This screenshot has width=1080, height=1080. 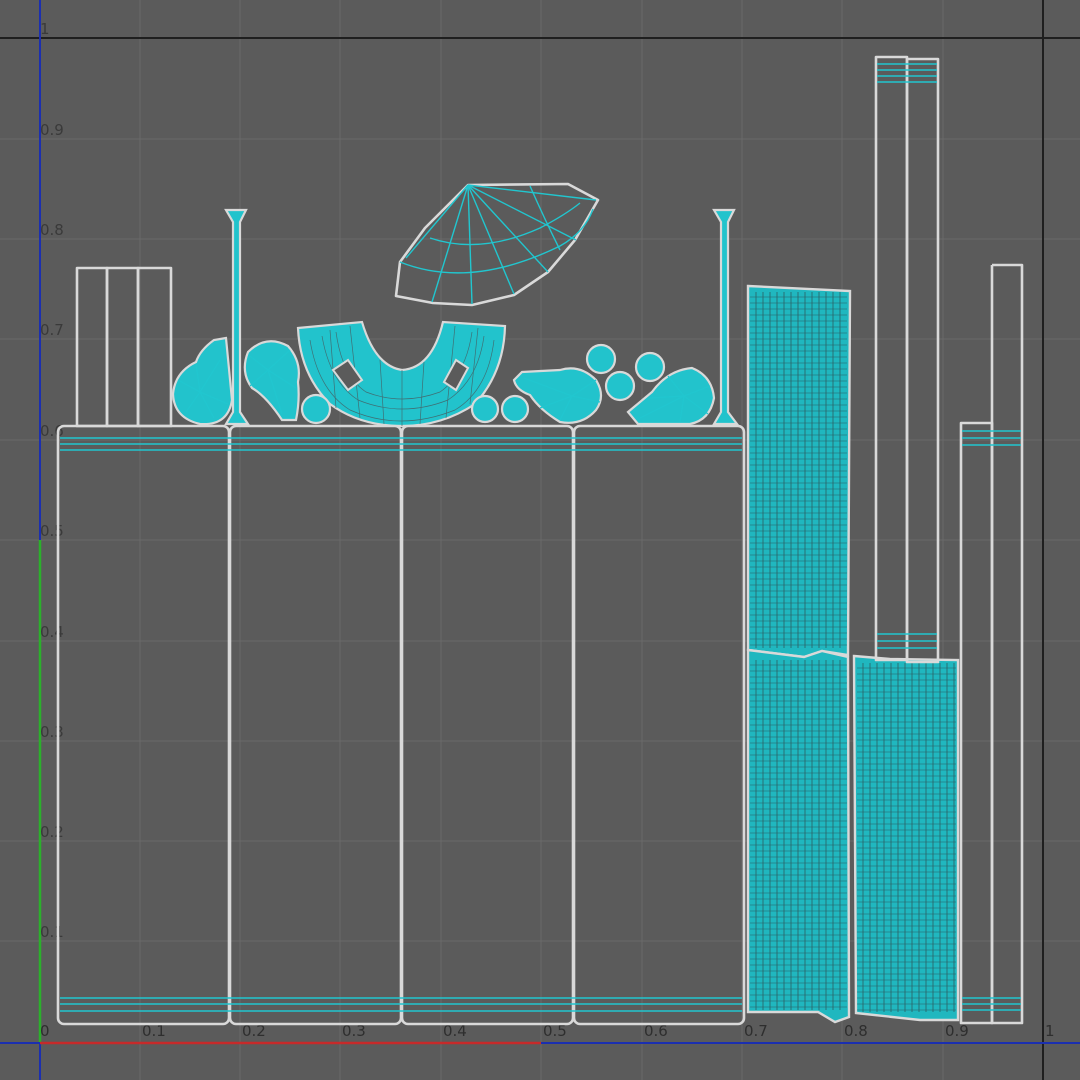 I want to click on v-tick-label: 0.9, so click(x=52, y=130).